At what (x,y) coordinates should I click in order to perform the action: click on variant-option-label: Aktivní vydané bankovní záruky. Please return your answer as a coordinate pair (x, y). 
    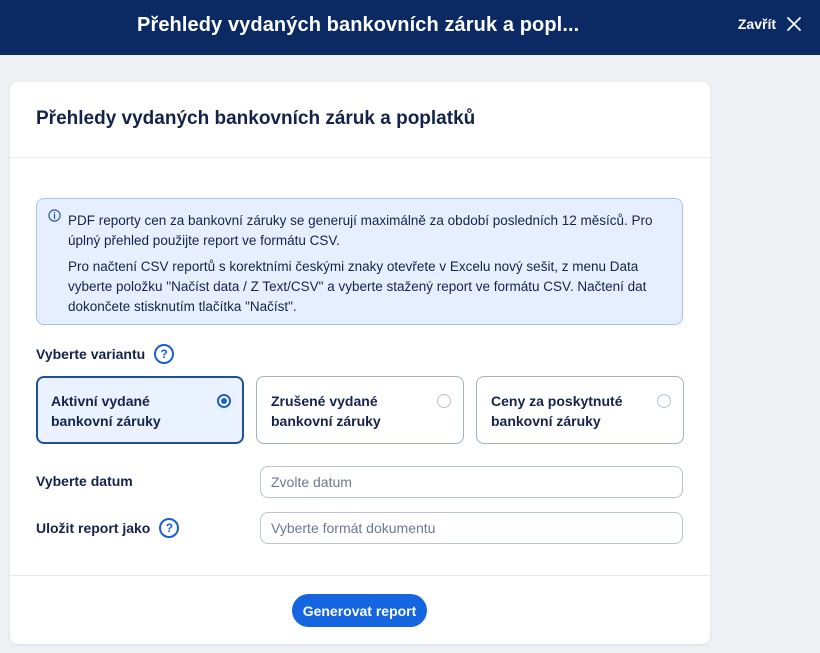
    Looking at the image, I should click on (106, 411).